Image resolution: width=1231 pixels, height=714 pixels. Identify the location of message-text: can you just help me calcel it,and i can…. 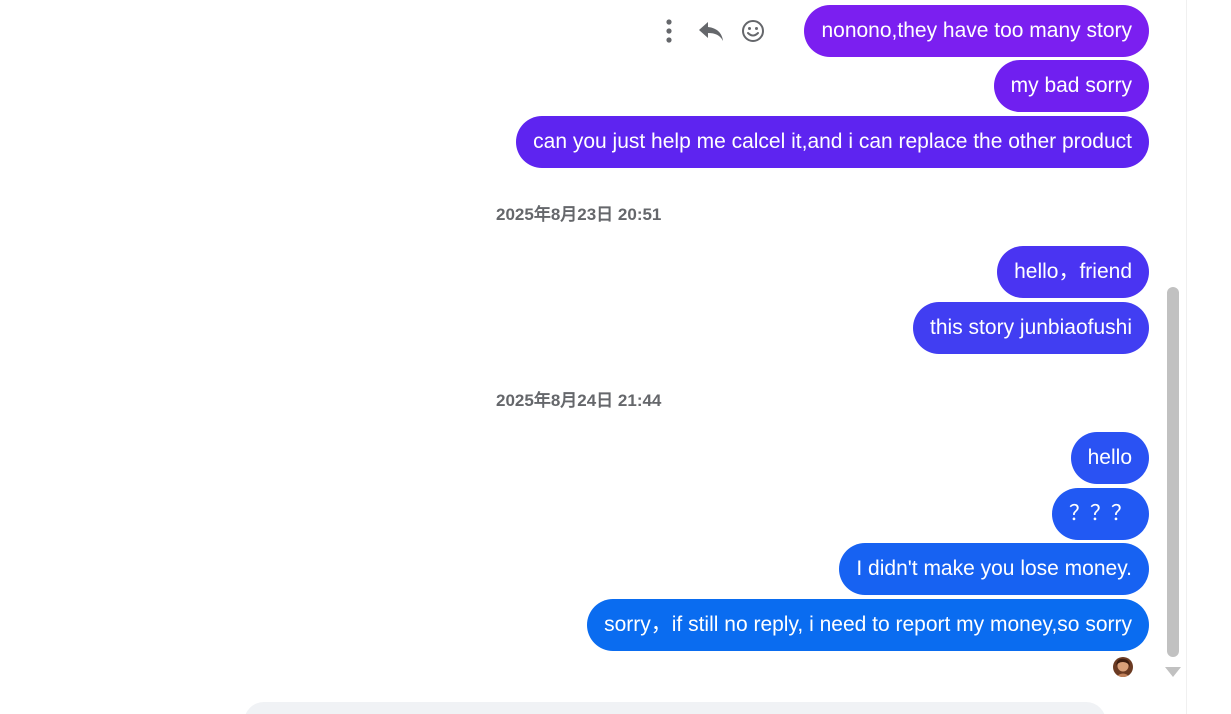
(832, 141).